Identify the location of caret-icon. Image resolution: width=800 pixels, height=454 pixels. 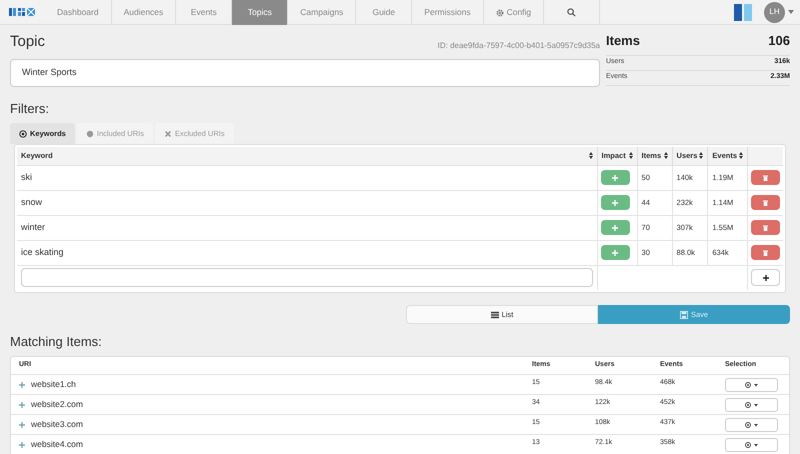
(791, 12).